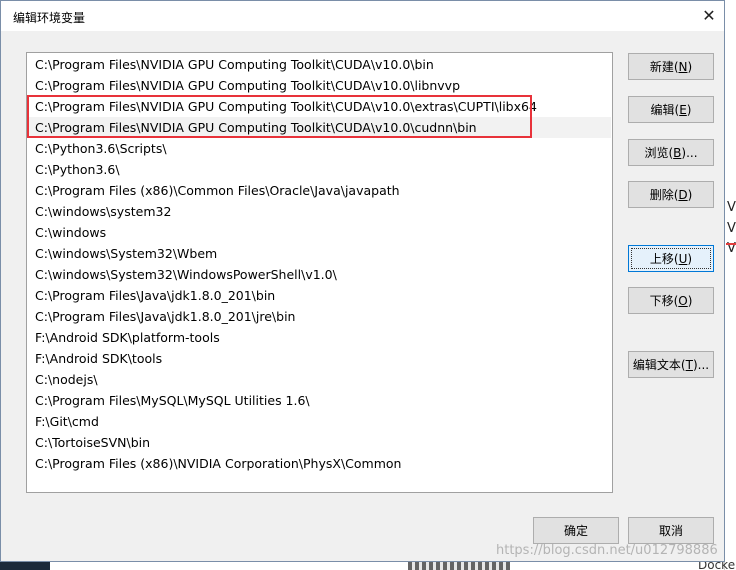 The image size is (736, 570). I want to click on new-button: 新建(N), so click(671, 66).